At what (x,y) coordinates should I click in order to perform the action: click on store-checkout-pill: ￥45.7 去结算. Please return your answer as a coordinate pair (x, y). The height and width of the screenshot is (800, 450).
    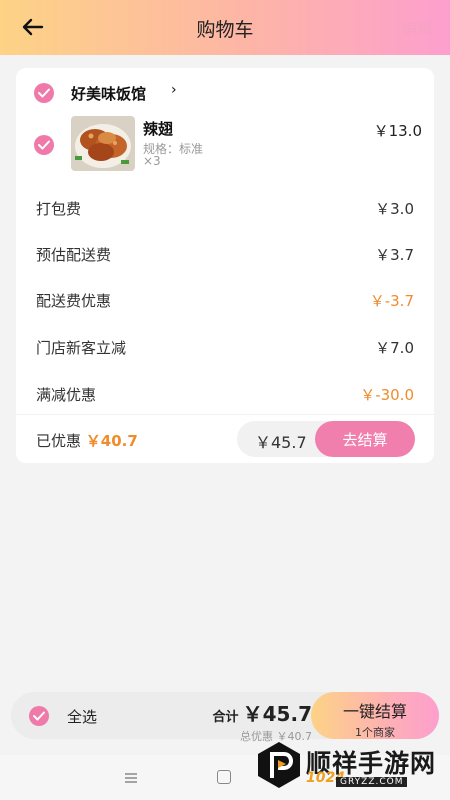
    Looking at the image, I should click on (326, 439).